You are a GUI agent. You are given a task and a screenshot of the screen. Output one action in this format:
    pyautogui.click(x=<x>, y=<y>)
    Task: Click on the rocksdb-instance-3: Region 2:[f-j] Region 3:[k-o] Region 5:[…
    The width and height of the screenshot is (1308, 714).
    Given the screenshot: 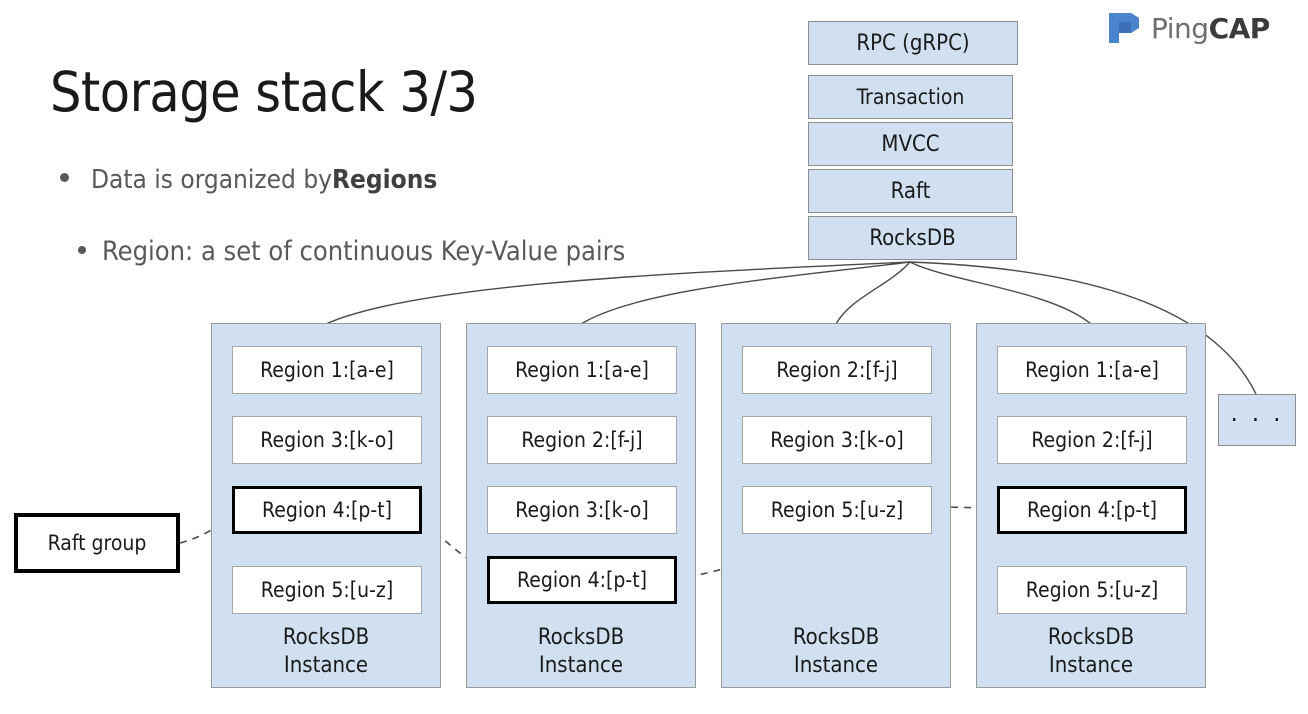 What is the action you would take?
    pyautogui.click(x=836, y=505)
    